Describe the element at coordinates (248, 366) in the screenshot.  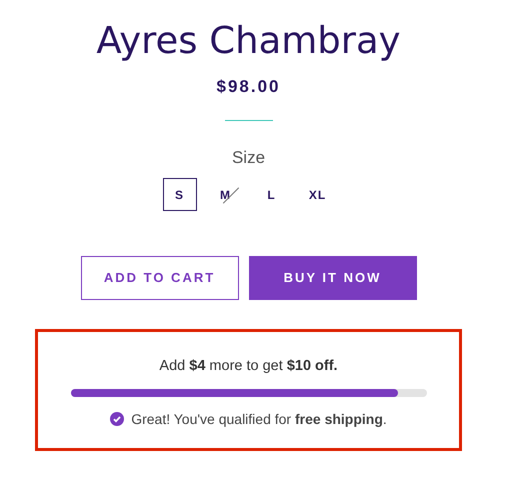
I see `promo-message: Add $4 more to get $10 off.` at that location.